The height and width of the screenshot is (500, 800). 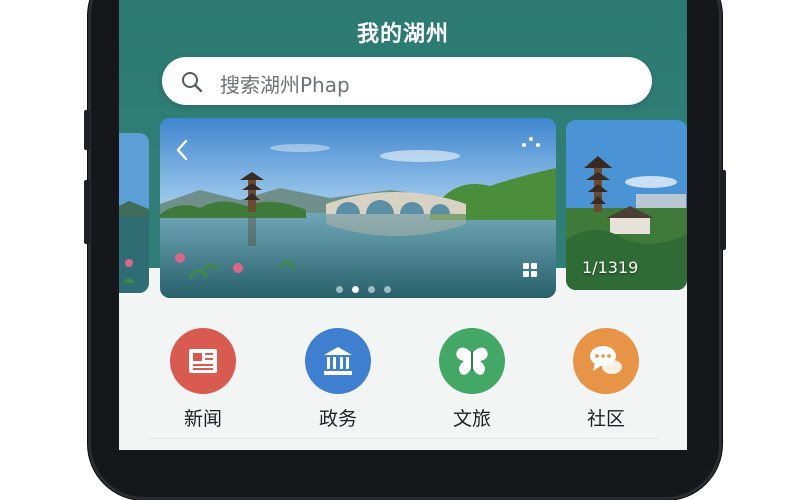 What do you see at coordinates (530, 270) in the screenshot?
I see `grid-icon` at bounding box center [530, 270].